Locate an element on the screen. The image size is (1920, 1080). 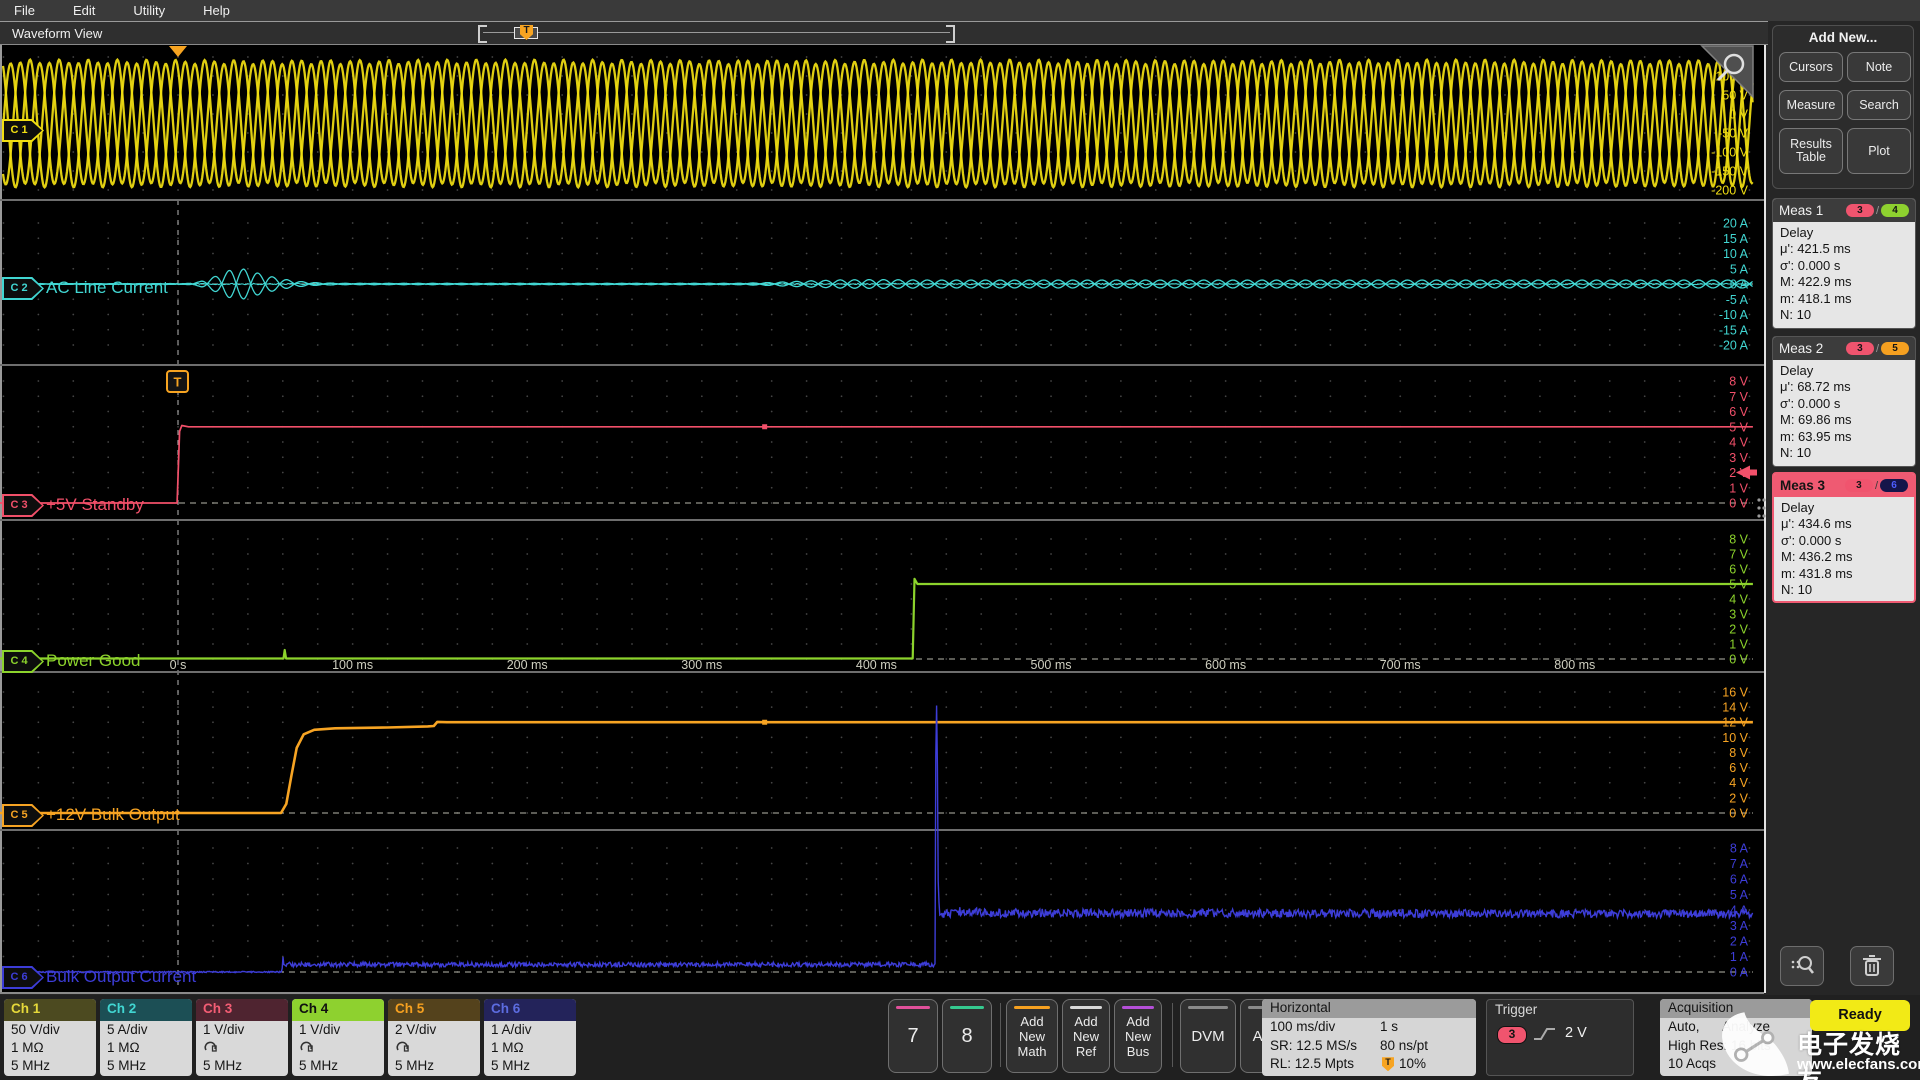
trigger-slope-icon is located at coordinates (1544, 1034).